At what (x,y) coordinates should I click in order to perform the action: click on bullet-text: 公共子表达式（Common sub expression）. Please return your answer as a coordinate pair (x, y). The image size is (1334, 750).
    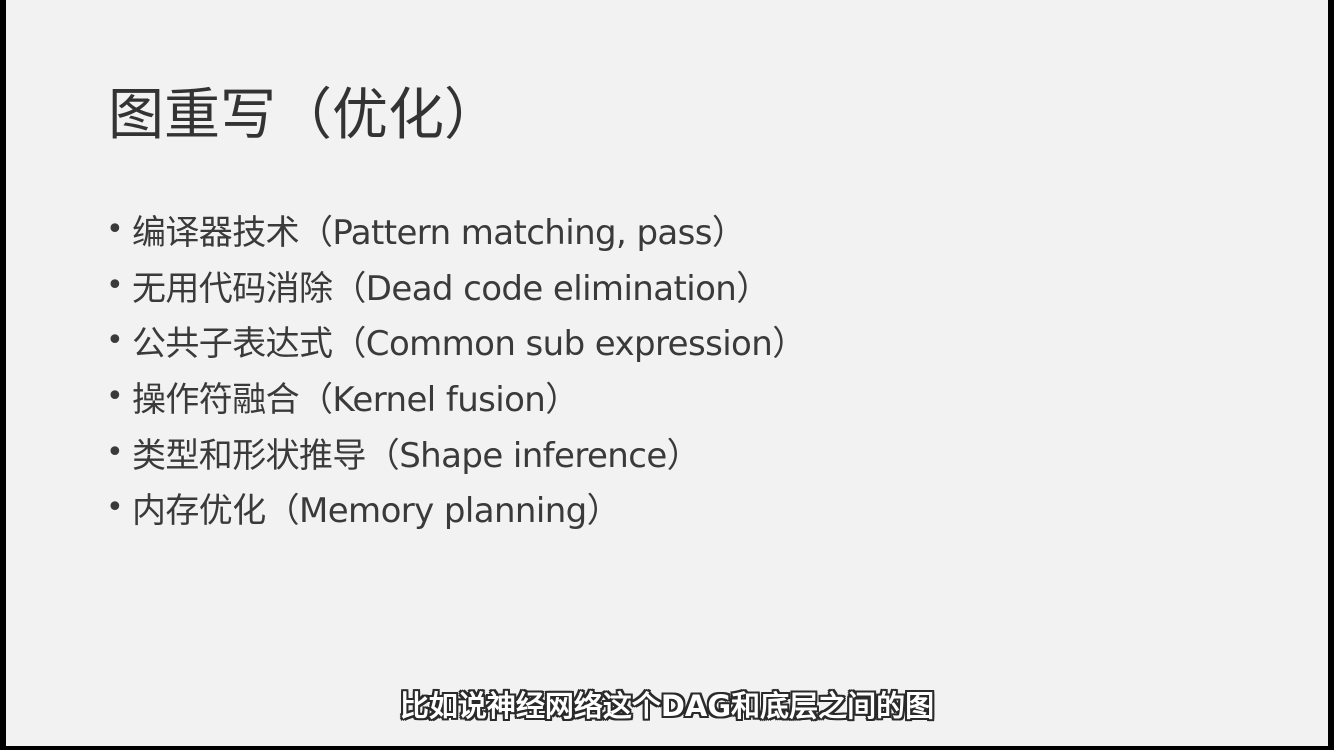
    Looking at the image, I should click on (469, 344).